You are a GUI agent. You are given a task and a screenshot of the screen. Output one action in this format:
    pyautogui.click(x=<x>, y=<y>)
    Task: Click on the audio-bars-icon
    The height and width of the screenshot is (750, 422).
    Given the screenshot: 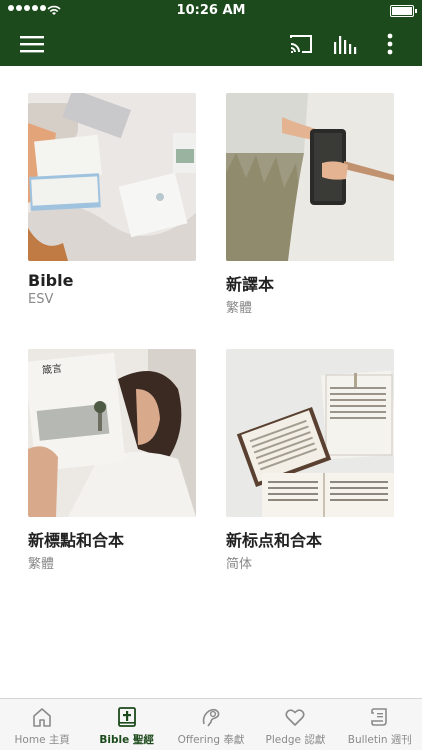 What is the action you would take?
    pyautogui.click(x=345, y=45)
    